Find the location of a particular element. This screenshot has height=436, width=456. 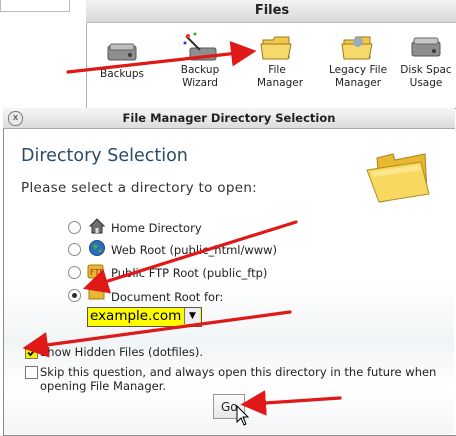

arrow-to-go is located at coordinates (291, 403).